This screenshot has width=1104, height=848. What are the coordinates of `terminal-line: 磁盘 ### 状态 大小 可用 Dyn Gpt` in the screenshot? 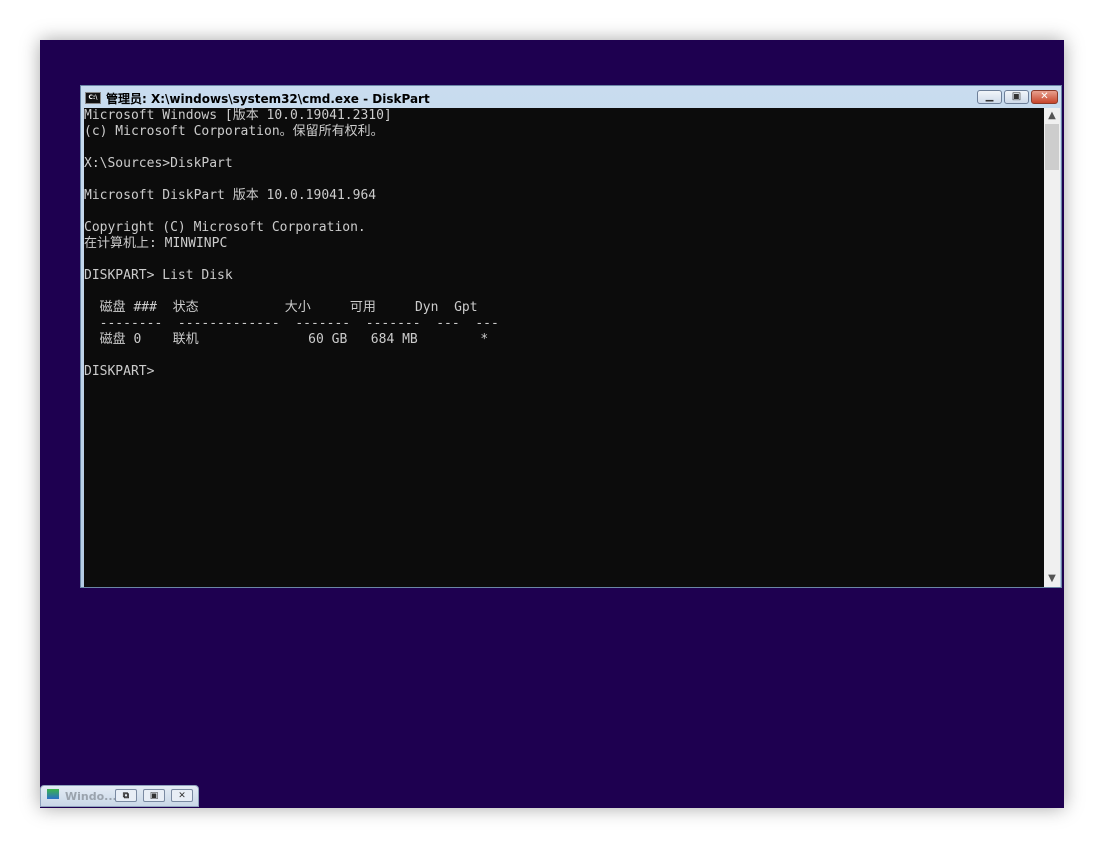 It's located at (281, 307).